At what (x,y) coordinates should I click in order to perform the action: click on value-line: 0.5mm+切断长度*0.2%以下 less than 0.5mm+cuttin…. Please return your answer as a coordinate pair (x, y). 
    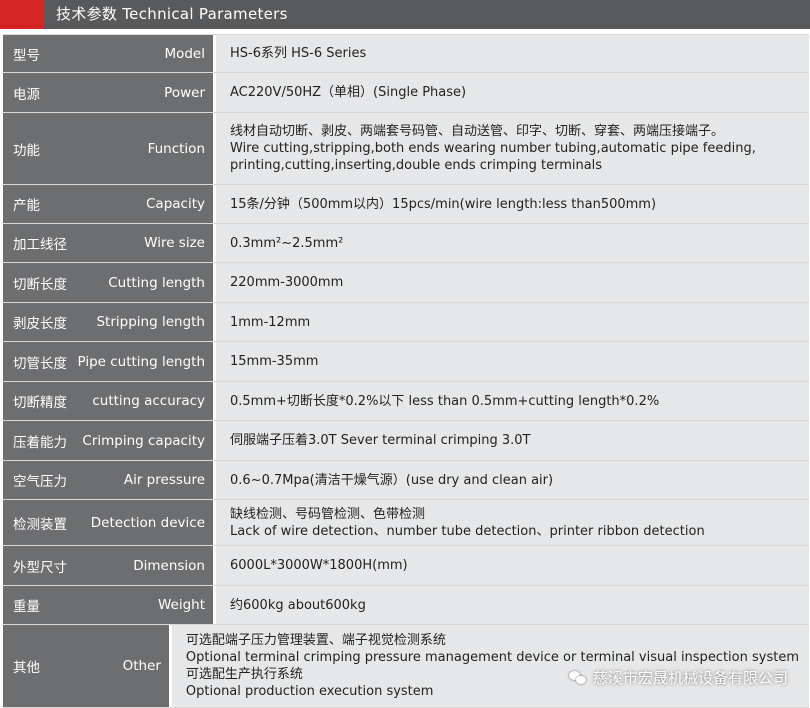
    Looking at the image, I should click on (445, 401).